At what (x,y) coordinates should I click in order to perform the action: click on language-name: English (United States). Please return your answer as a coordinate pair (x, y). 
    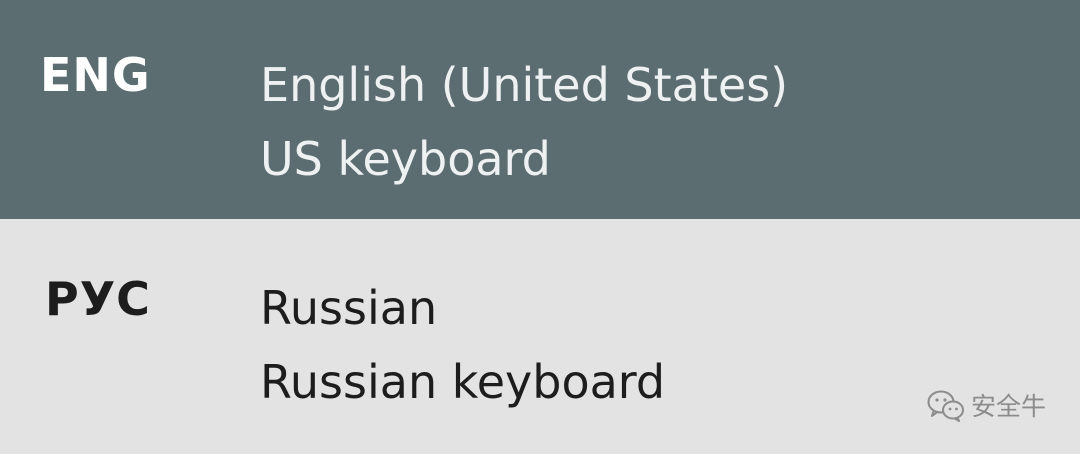
    Looking at the image, I should click on (524, 85).